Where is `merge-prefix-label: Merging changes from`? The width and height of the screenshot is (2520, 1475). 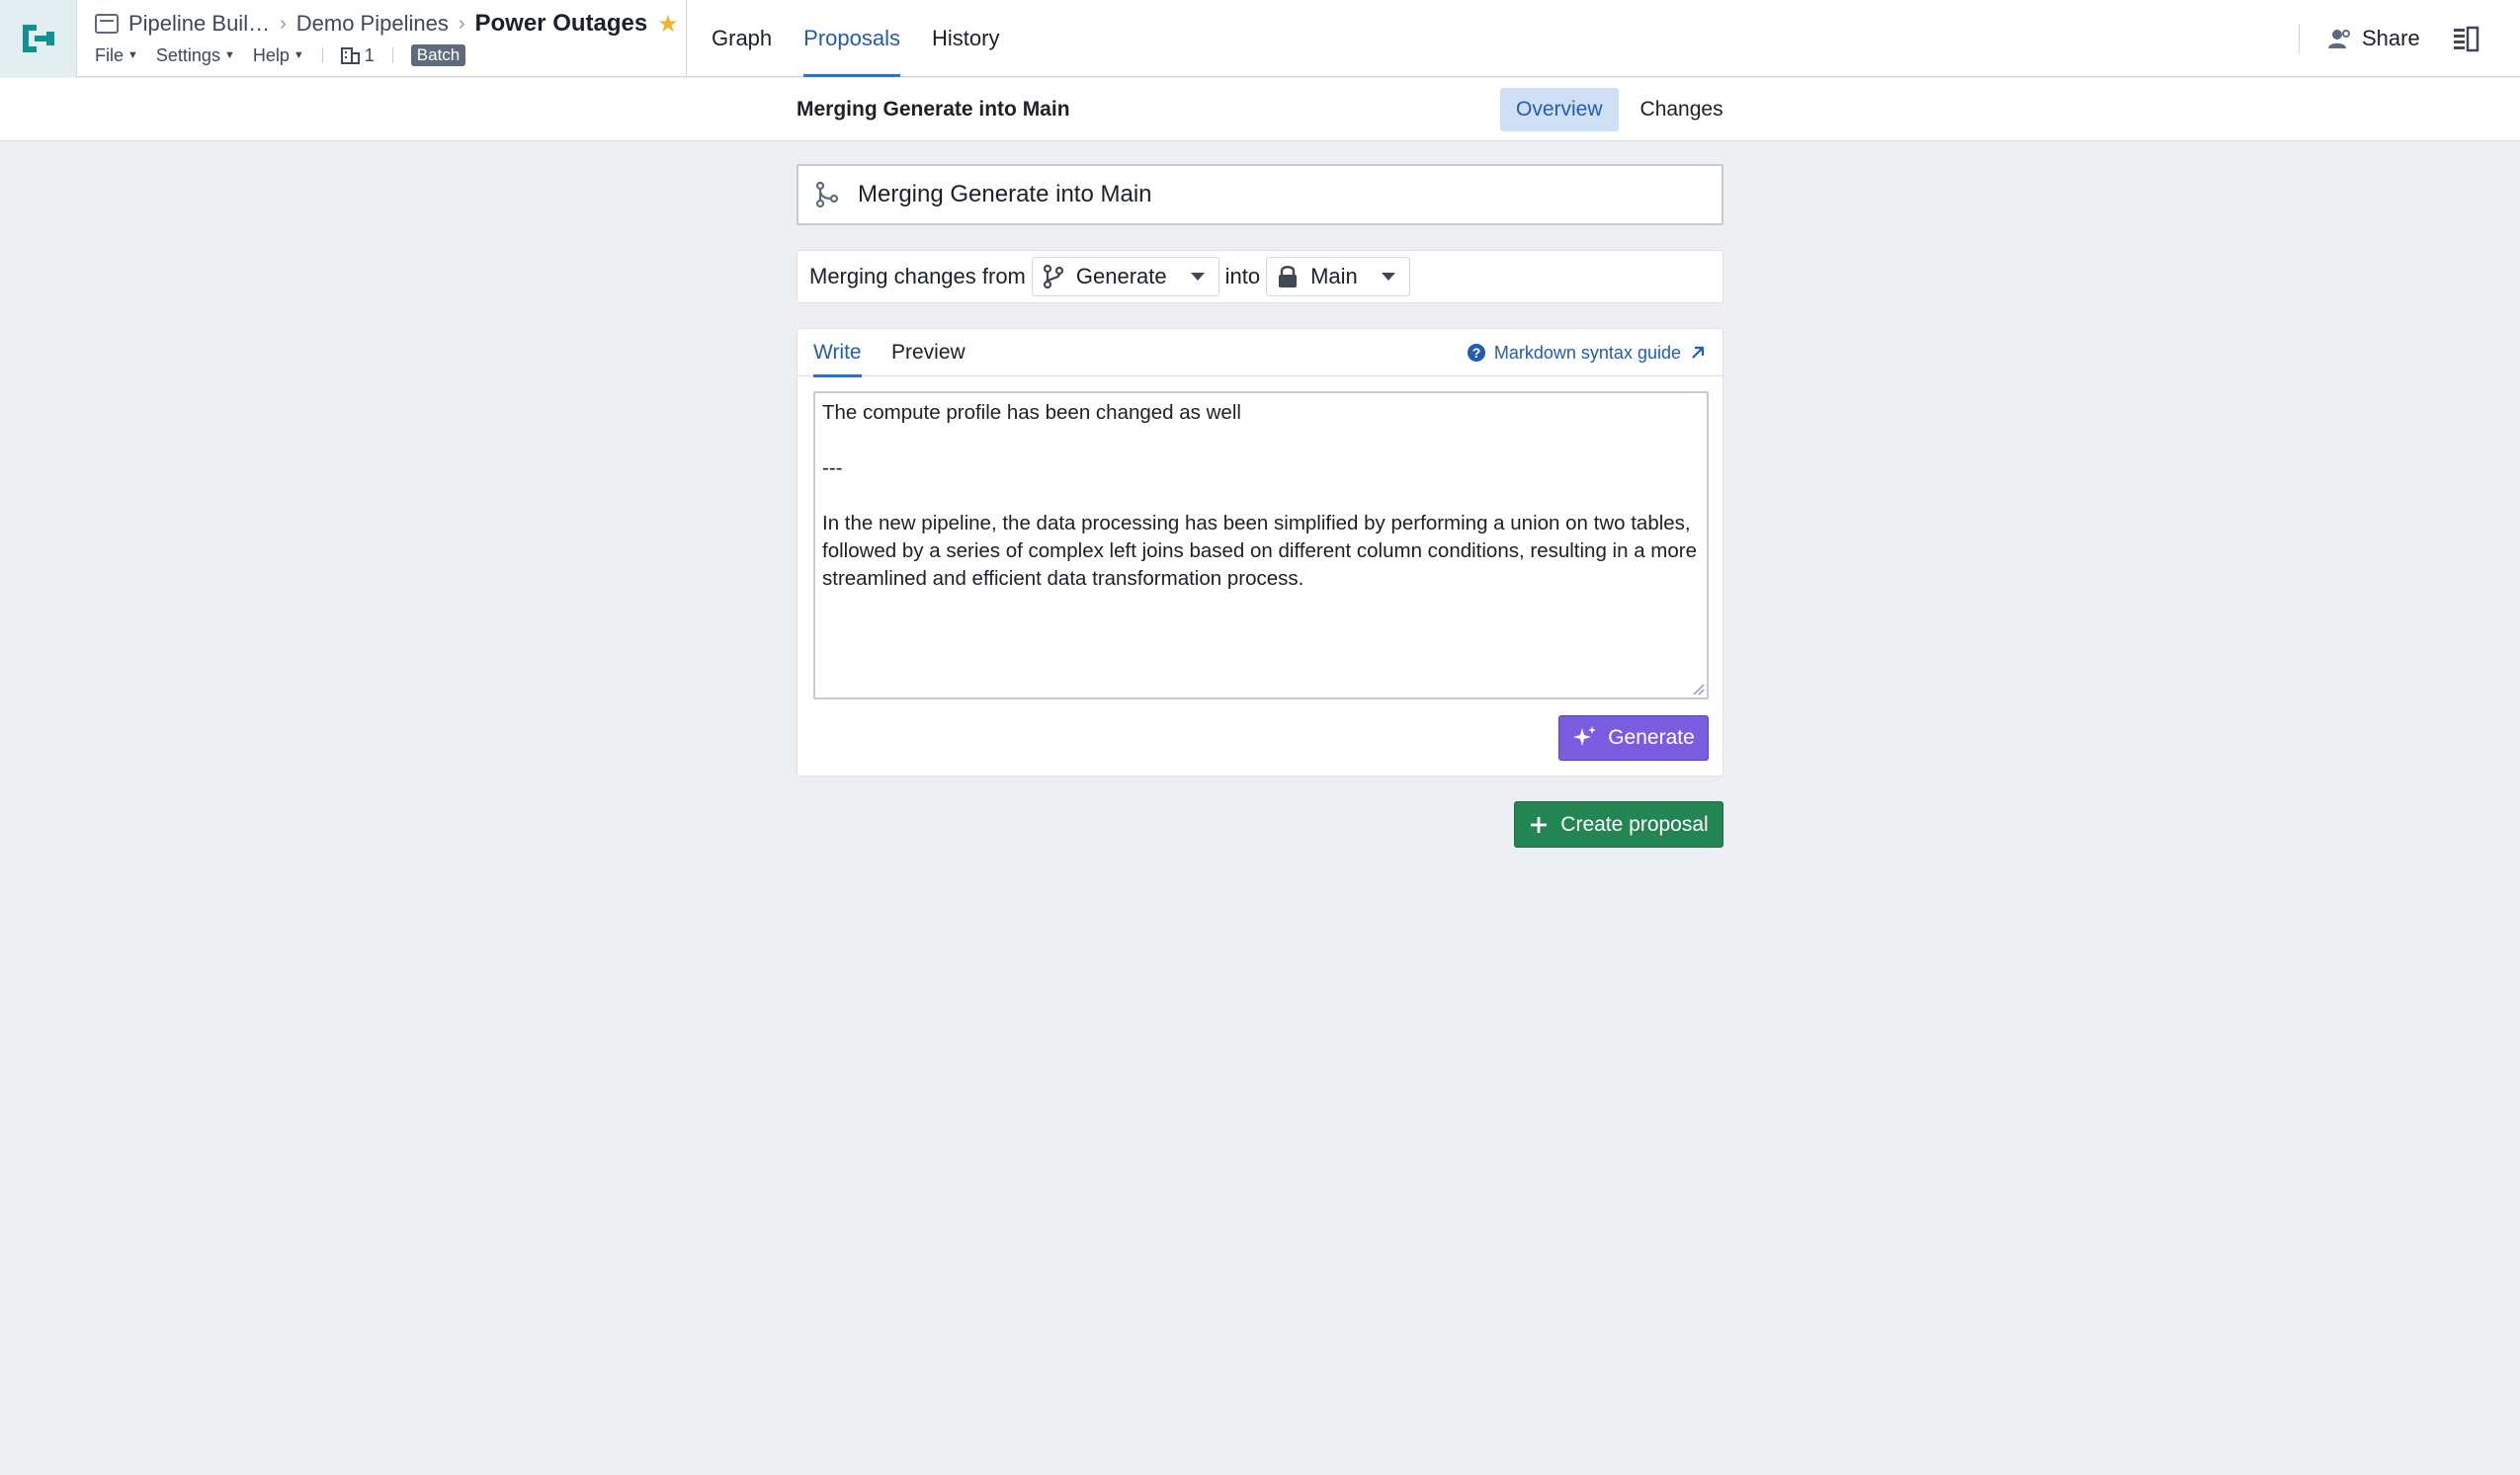
merge-prefix-label: Merging changes from is located at coordinates (917, 276).